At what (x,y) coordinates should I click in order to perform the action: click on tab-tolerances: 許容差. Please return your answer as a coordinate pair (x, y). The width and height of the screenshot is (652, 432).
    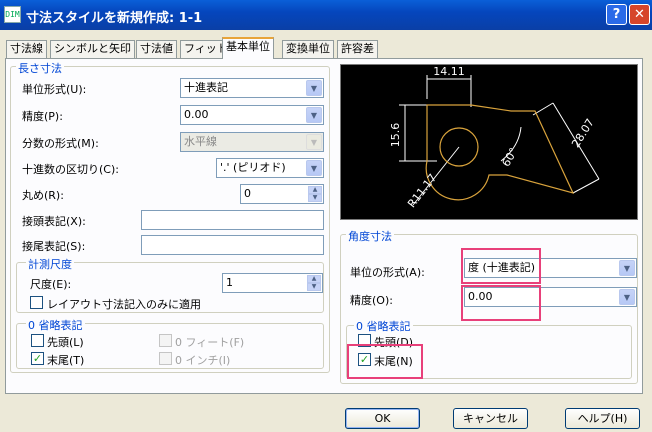
    Looking at the image, I should click on (357, 49).